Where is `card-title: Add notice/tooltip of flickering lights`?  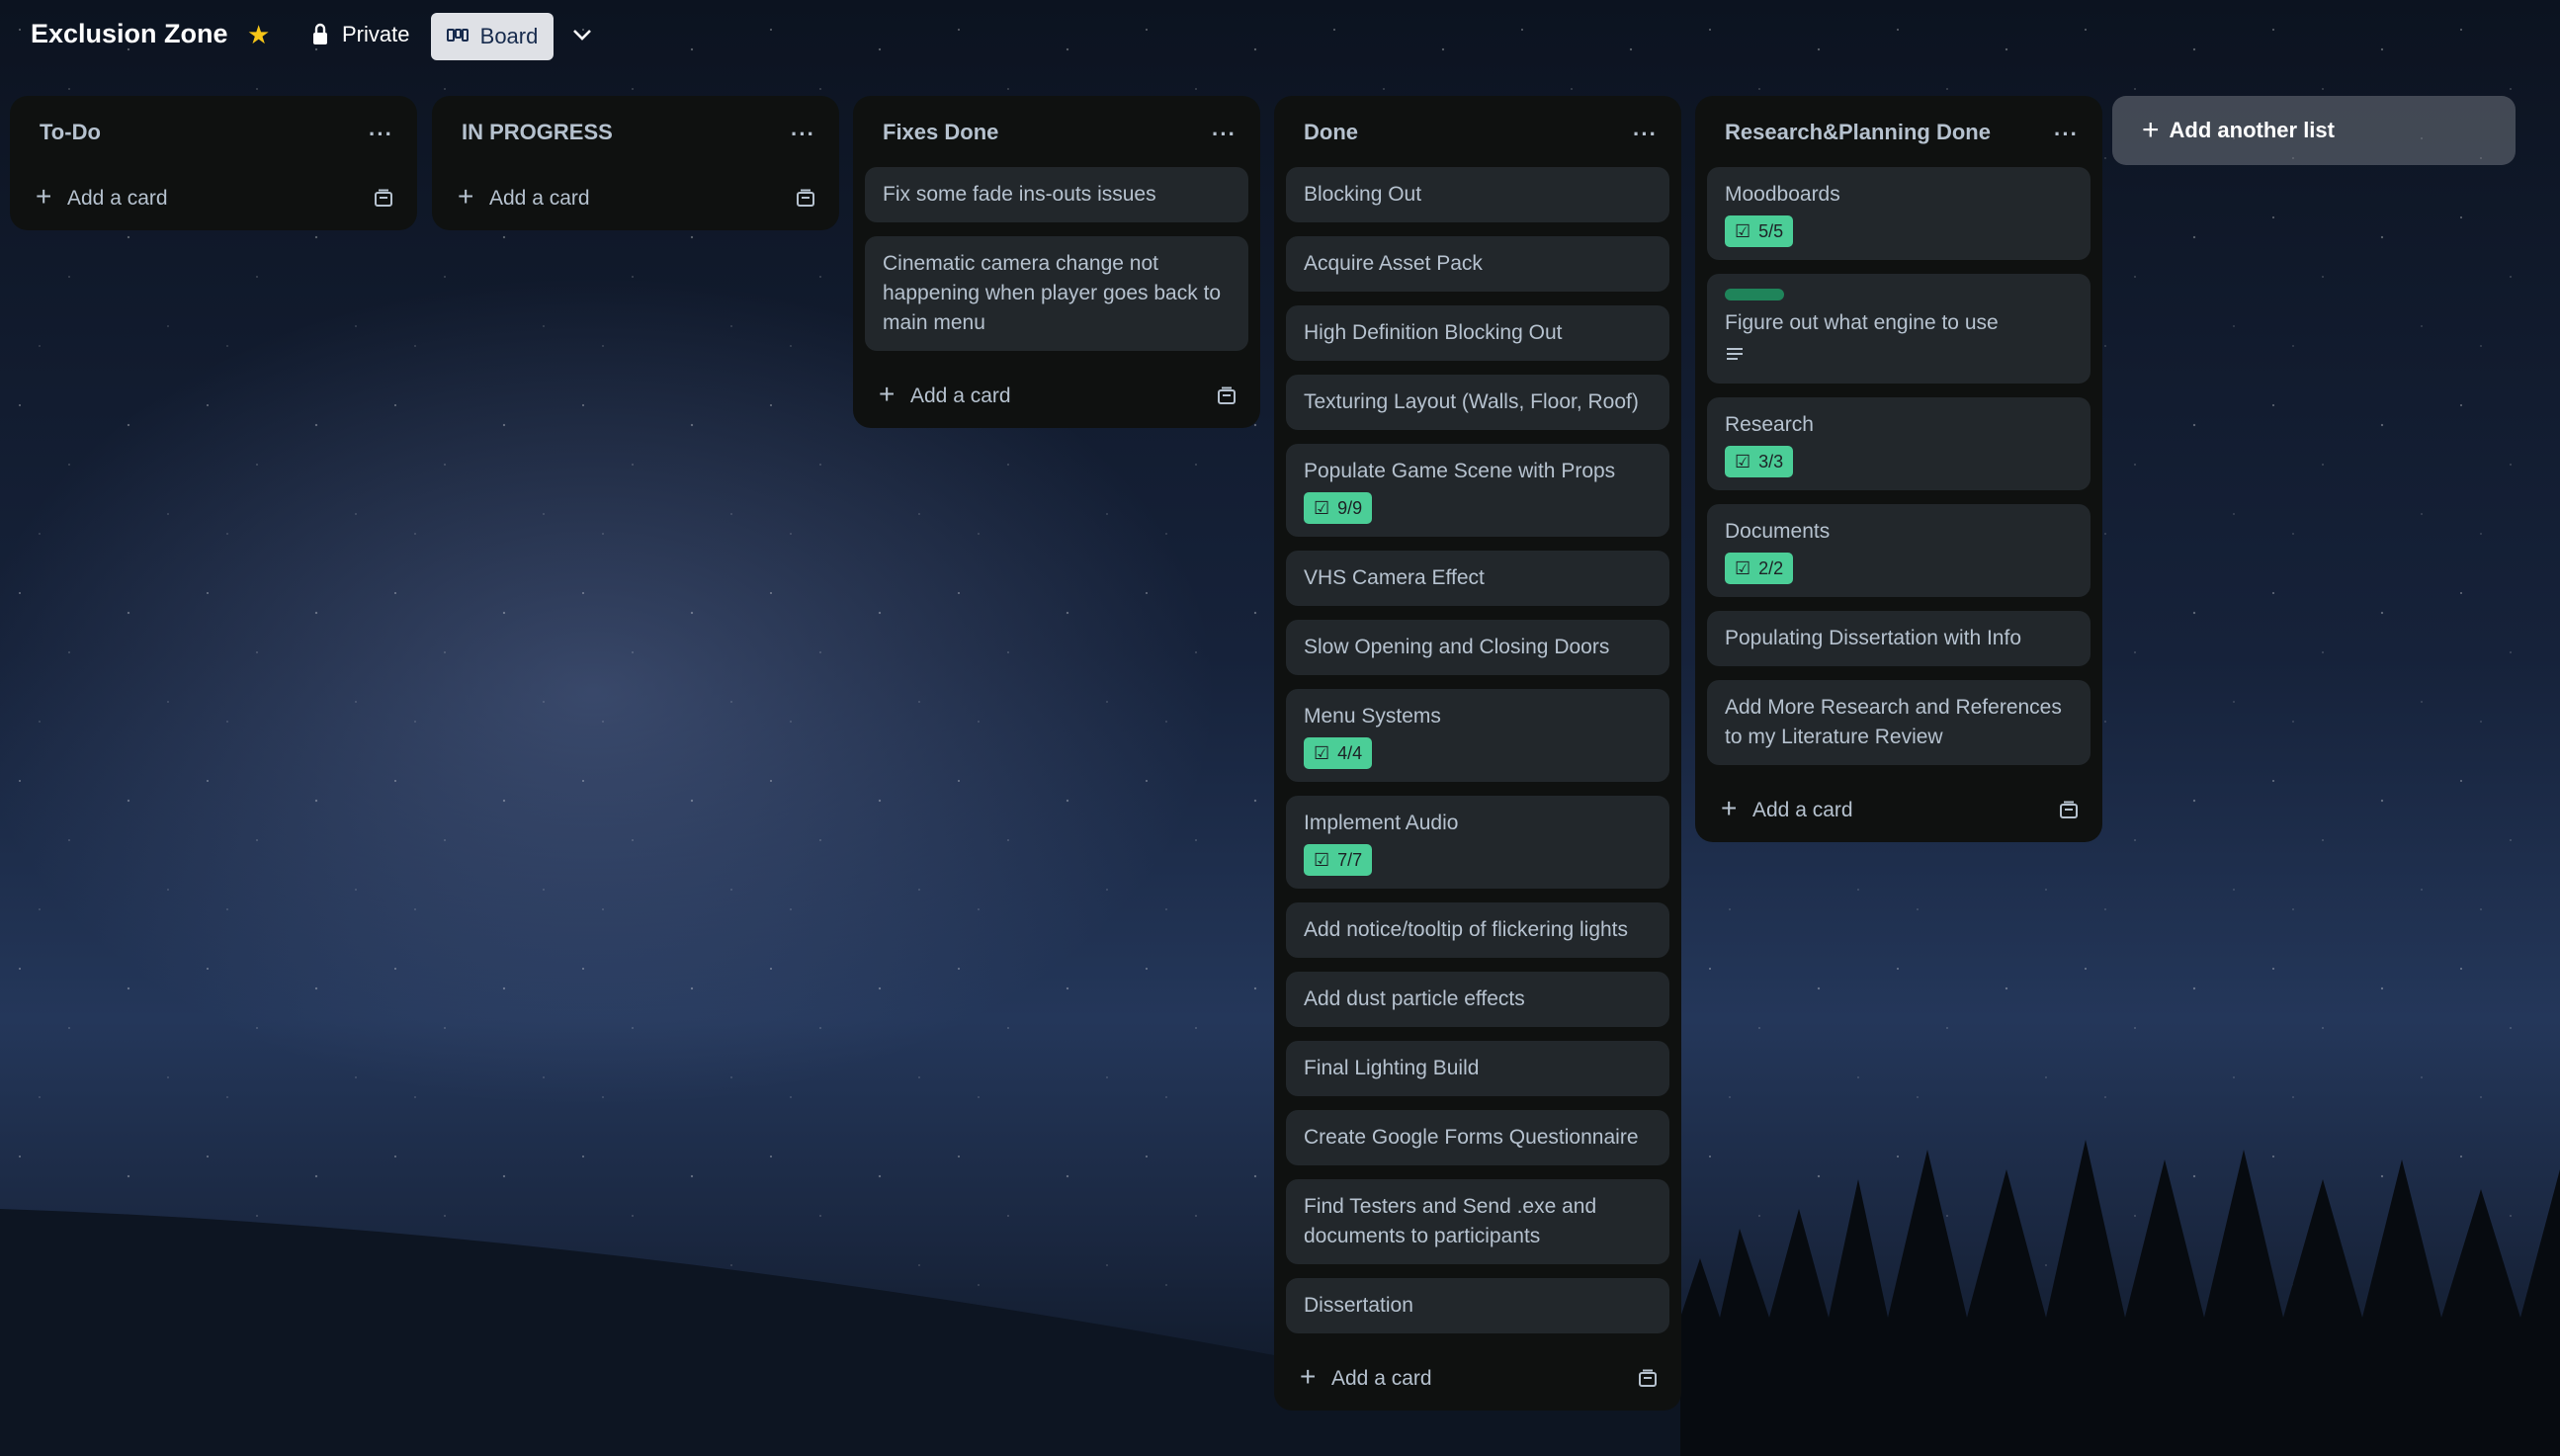 card-title: Add notice/tooltip of flickering lights is located at coordinates (1466, 929).